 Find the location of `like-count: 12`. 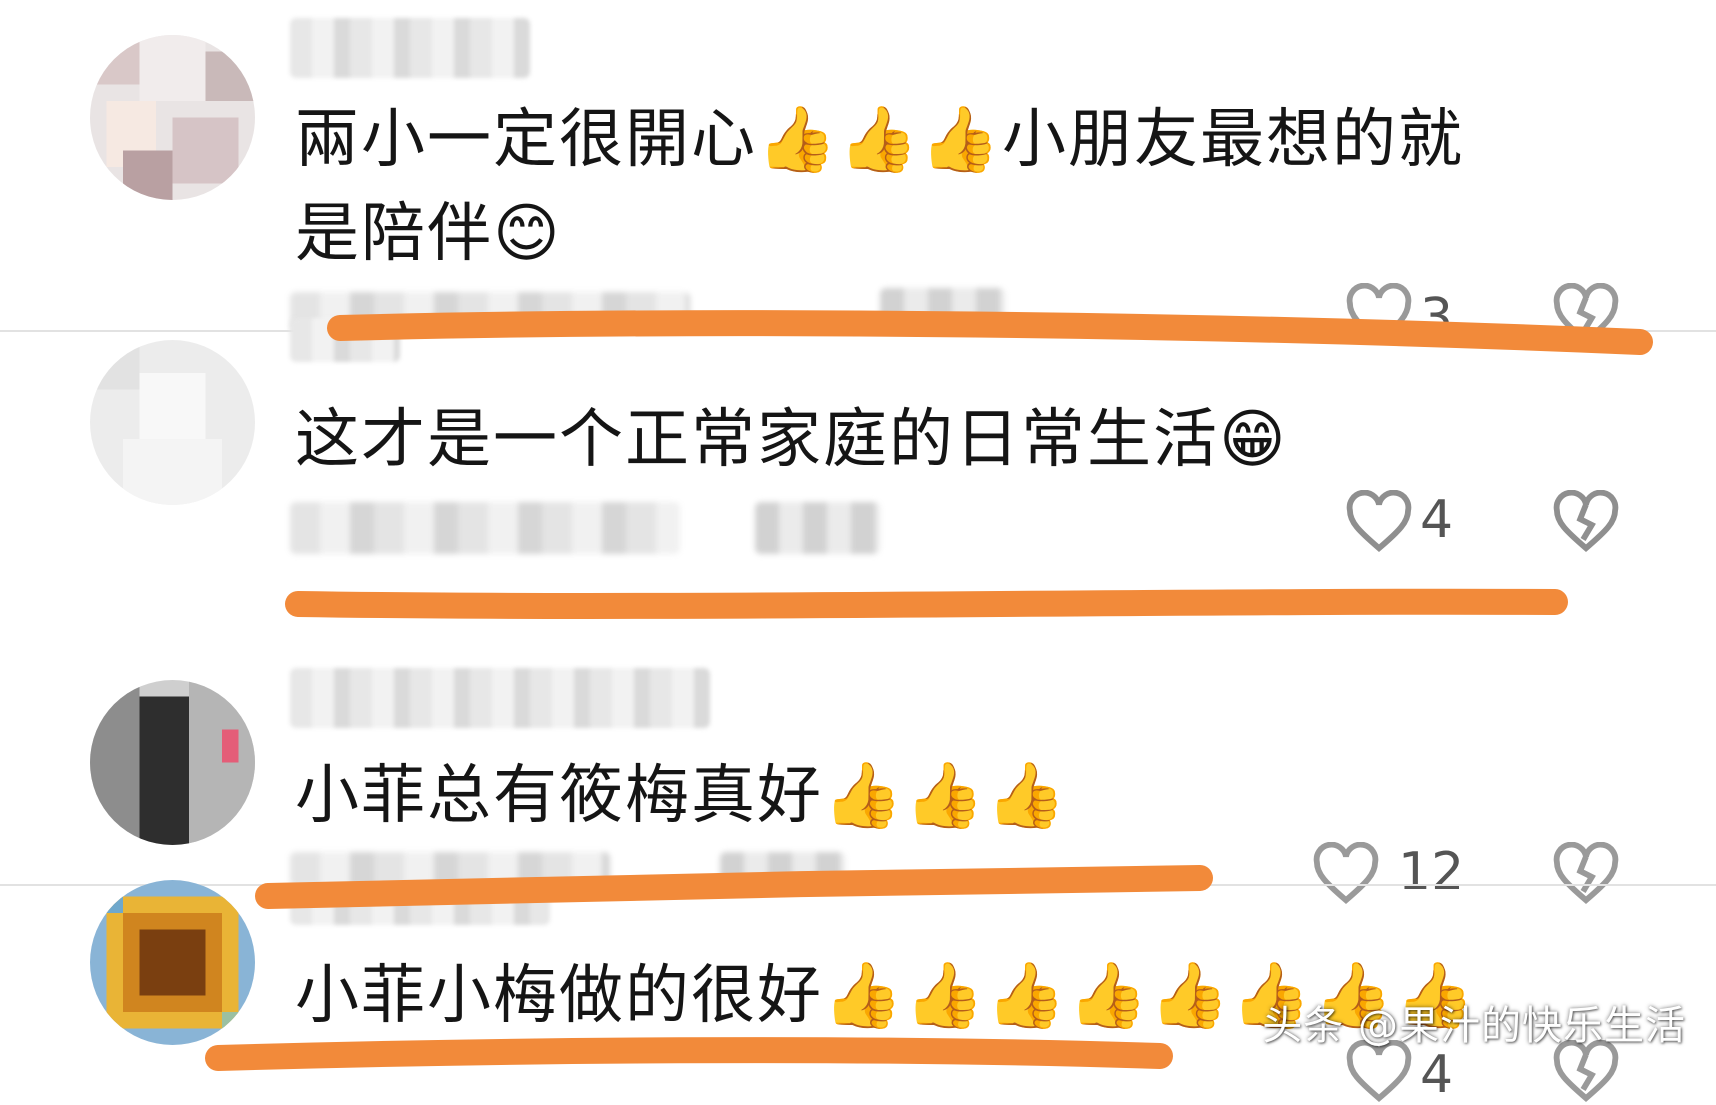

like-count: 12 is located at coordinates (1431, 872).